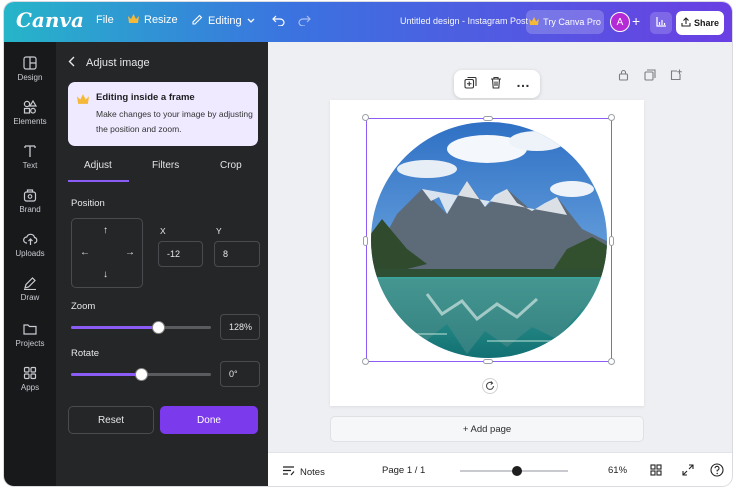 This screenshot has height=490, width=736. What do you see at coordinates (161, 20) in the screenshot?
I see `resize-label: Resize` at bounding box center [161, 20].